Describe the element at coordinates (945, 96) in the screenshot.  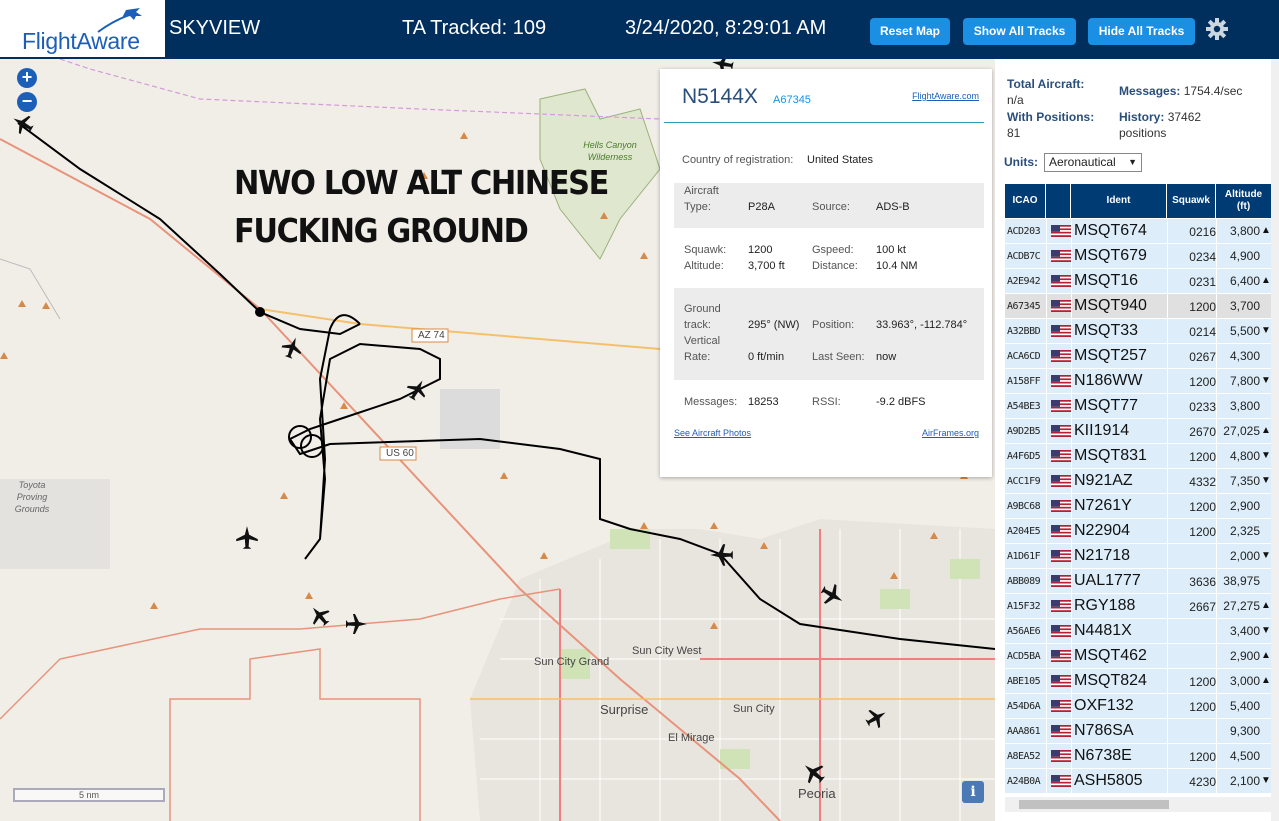
I see `flightaware-link: FlightAware.com` at that location.